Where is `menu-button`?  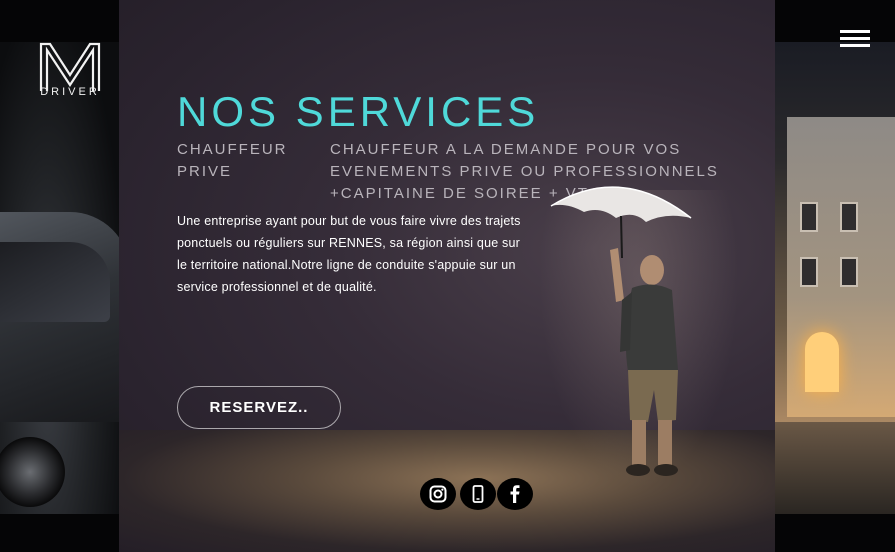 menu-button is located at coordinates (855, 39).